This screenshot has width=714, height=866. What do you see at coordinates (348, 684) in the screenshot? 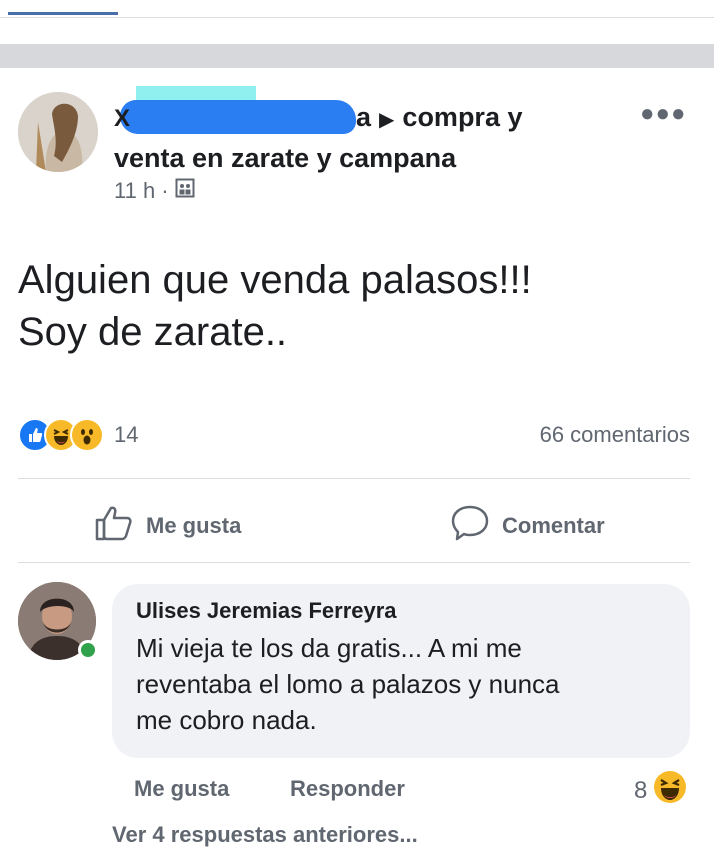
I see `comment-text-line: reventaba el lomo a palazos y nunca` at bounding box center [348, 684].